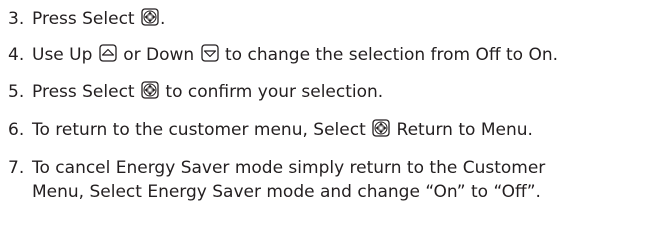 The width and height of the screenshot is (668, 250). I want to click on step-text: Press Select to confirm your selection., so click(207, 92).